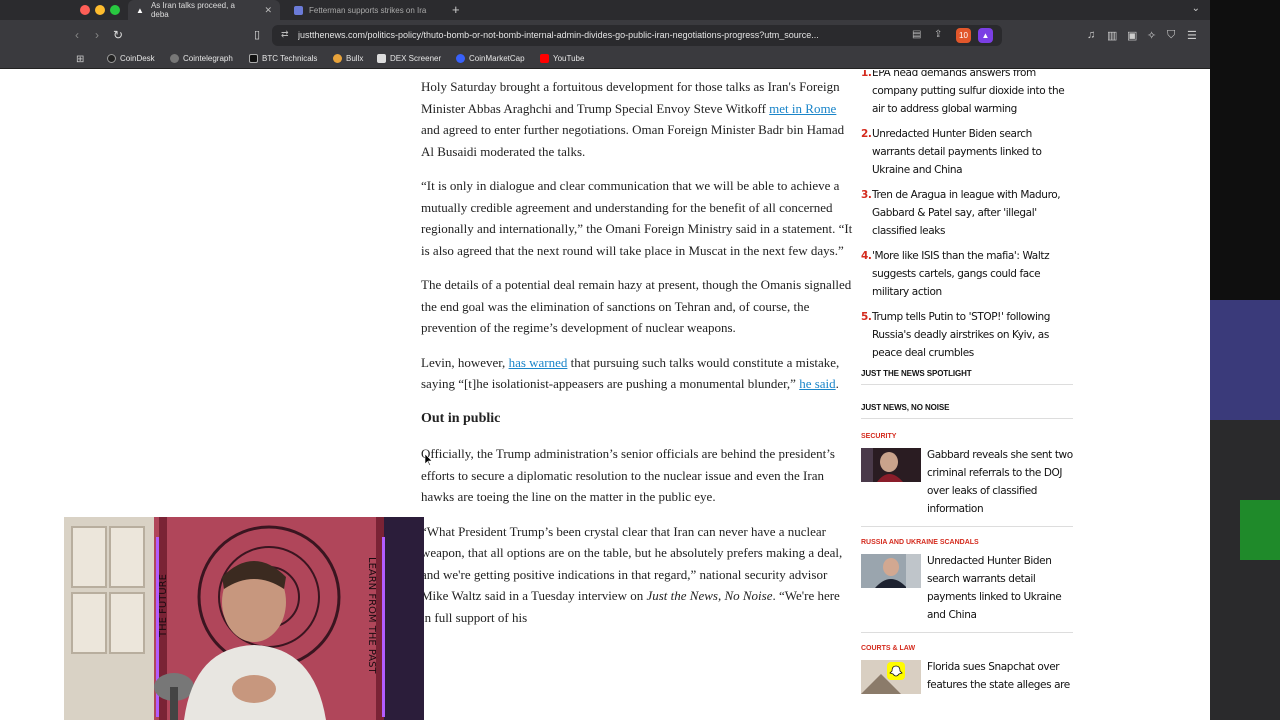 This screenshot has height=720, width=1280. Describe the element at coordinates (140, 10) in the screenshot. I see `site-favicon-icon: ▲` at that location.